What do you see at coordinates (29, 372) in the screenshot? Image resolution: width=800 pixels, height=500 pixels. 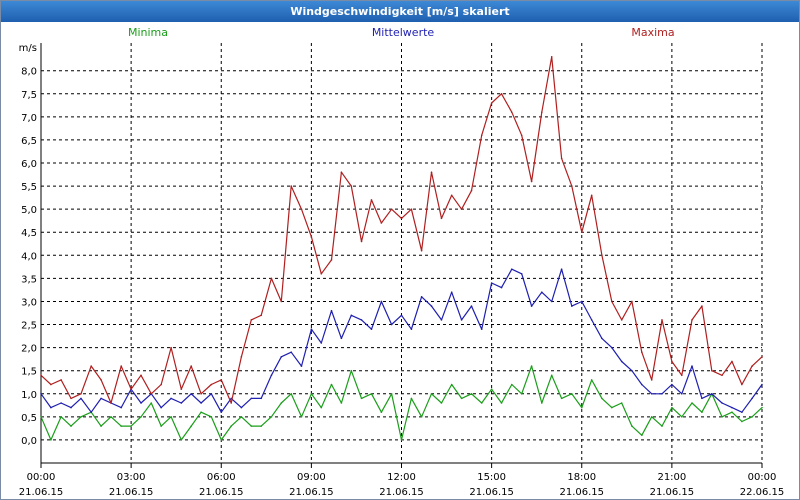 I see `y-tick-label: 1,5` at bounding box center [29, 372].